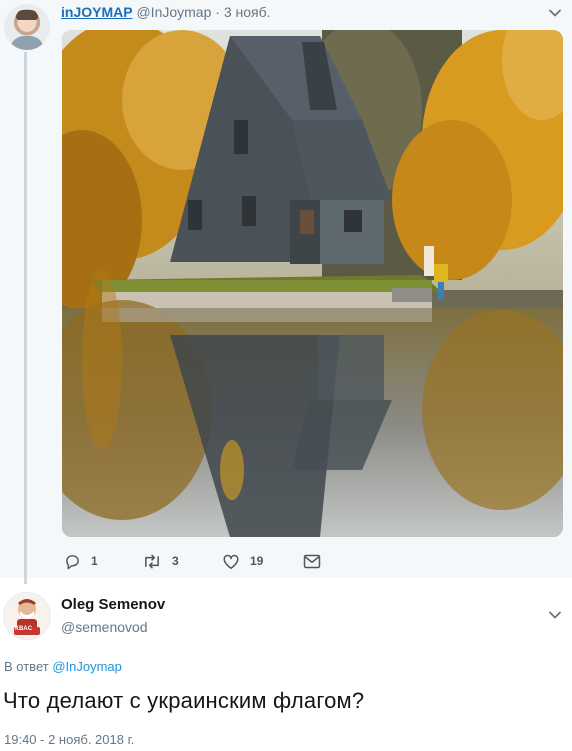  I want to click on like-action: 19, so click(242, 561).